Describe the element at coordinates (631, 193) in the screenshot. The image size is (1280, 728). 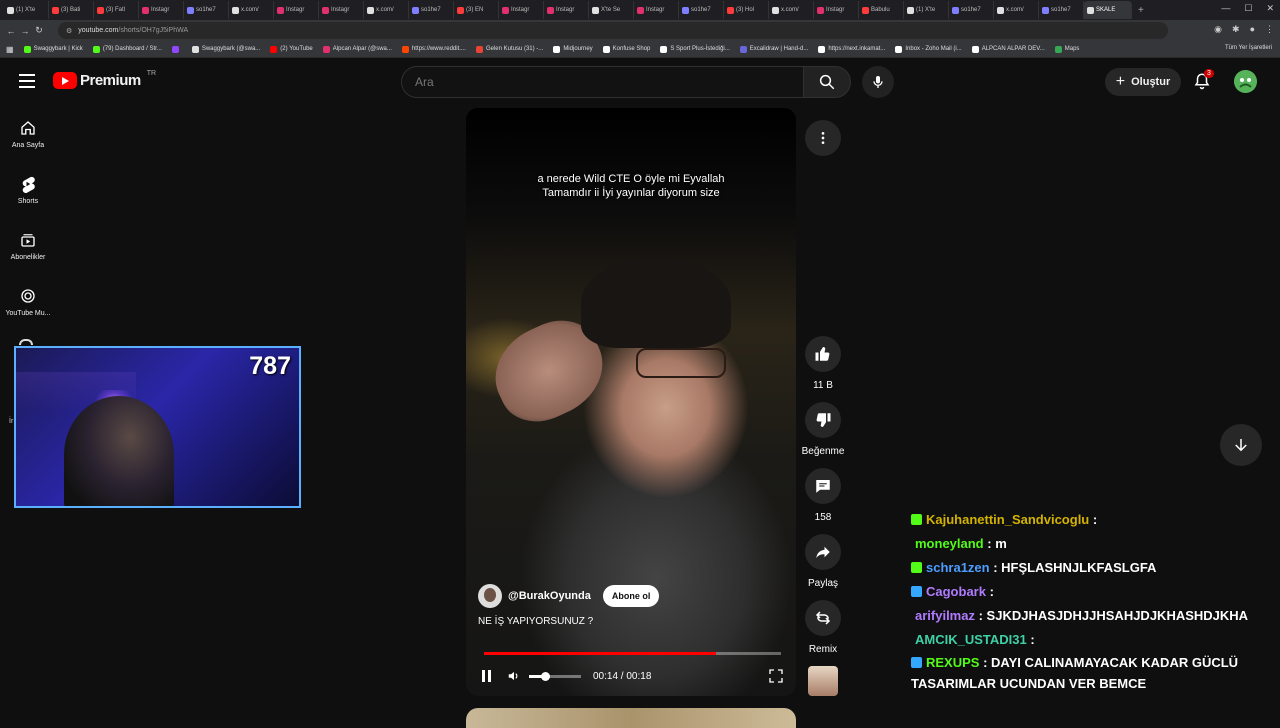
I see `caption-line: Tamamdır ii İyi yayınlar diyorum size` at that location.